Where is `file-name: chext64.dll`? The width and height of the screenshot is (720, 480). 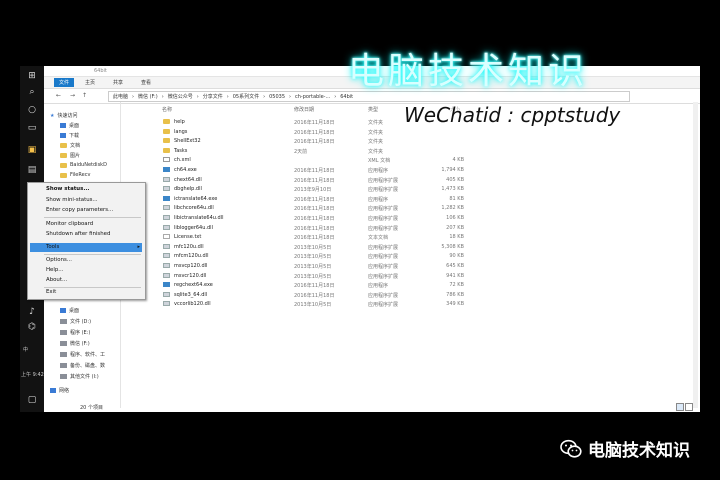
file-name: chext64.dll is located at coordinates (188, 179).